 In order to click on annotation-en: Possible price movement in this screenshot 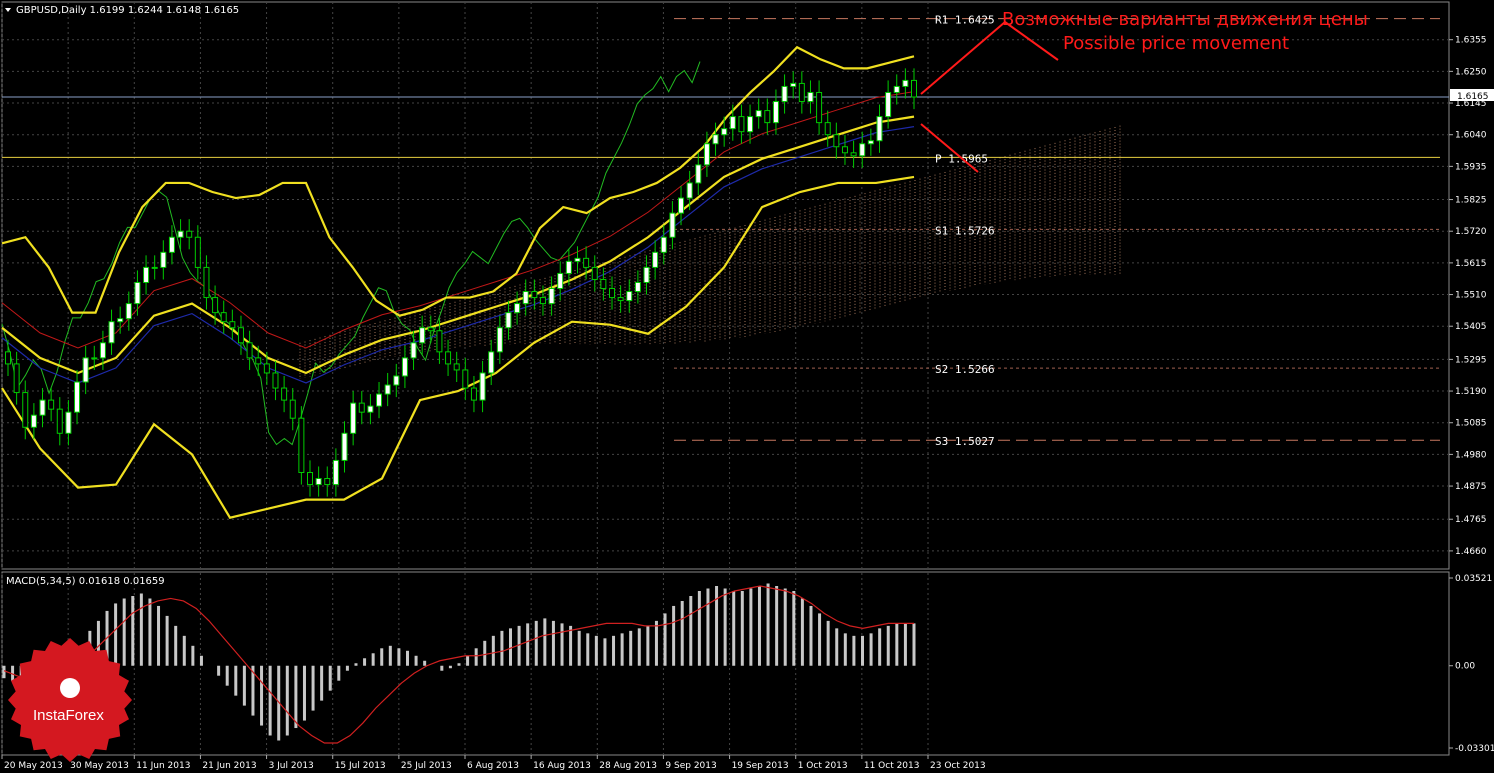, I will do `click(1176, 43)`.